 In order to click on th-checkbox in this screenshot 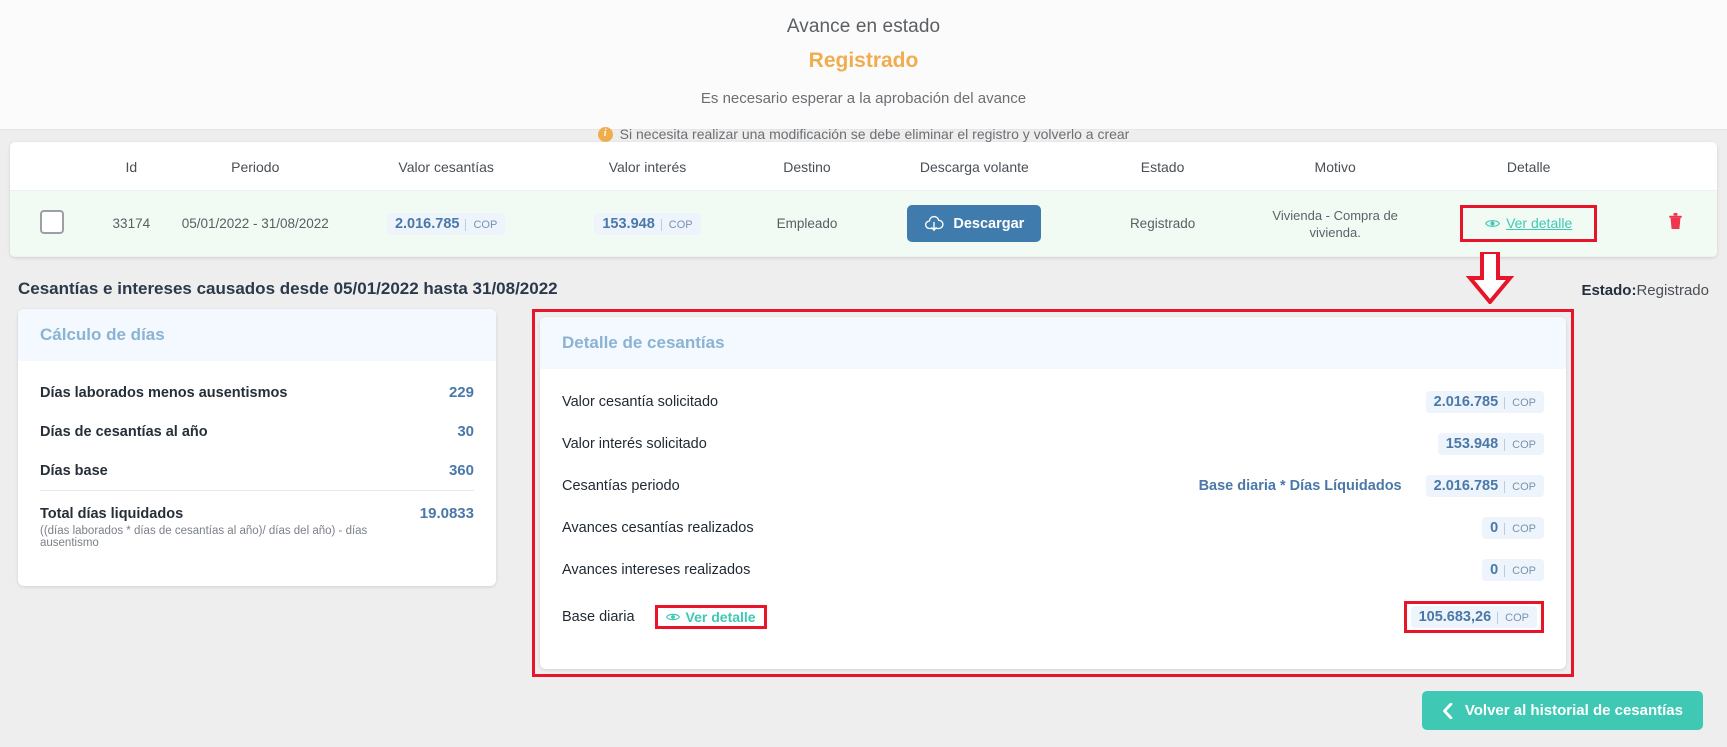, I will do `click(52, 166)`.